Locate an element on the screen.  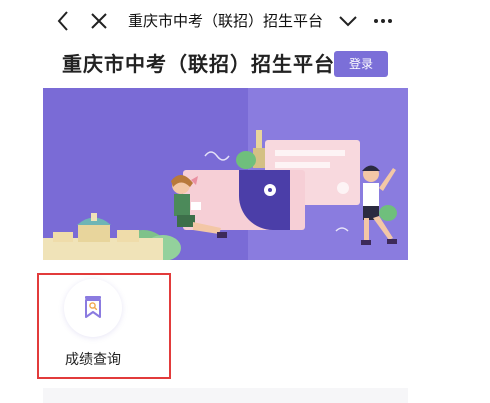
navbar: 重庆市中考（联招）招生平台 is located at coordinates (245, 21).